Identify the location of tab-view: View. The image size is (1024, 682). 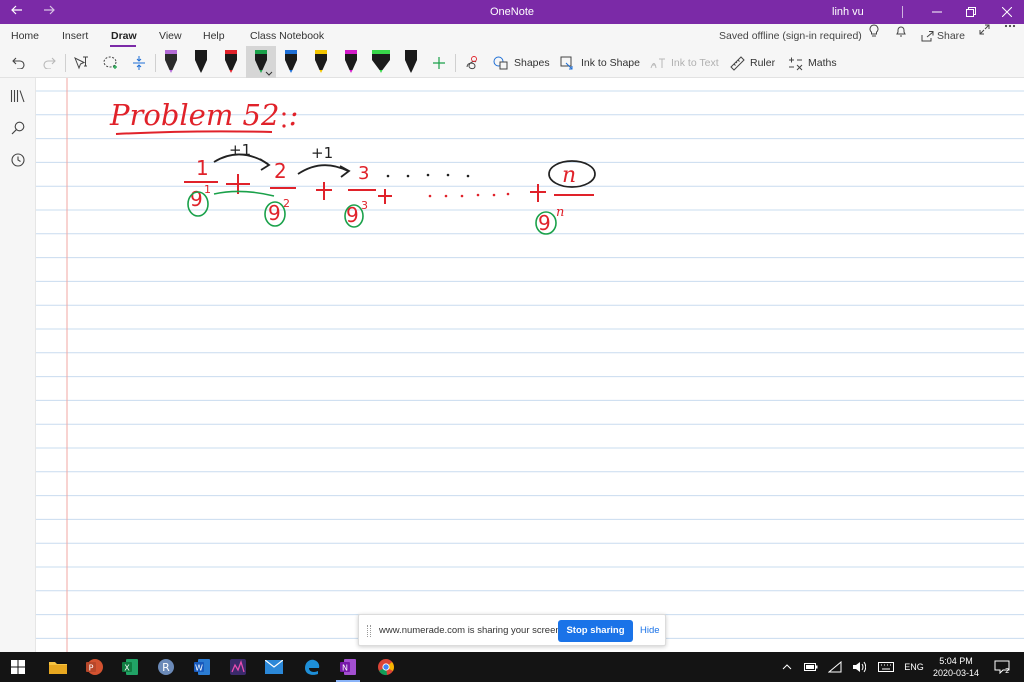
(170, 36).